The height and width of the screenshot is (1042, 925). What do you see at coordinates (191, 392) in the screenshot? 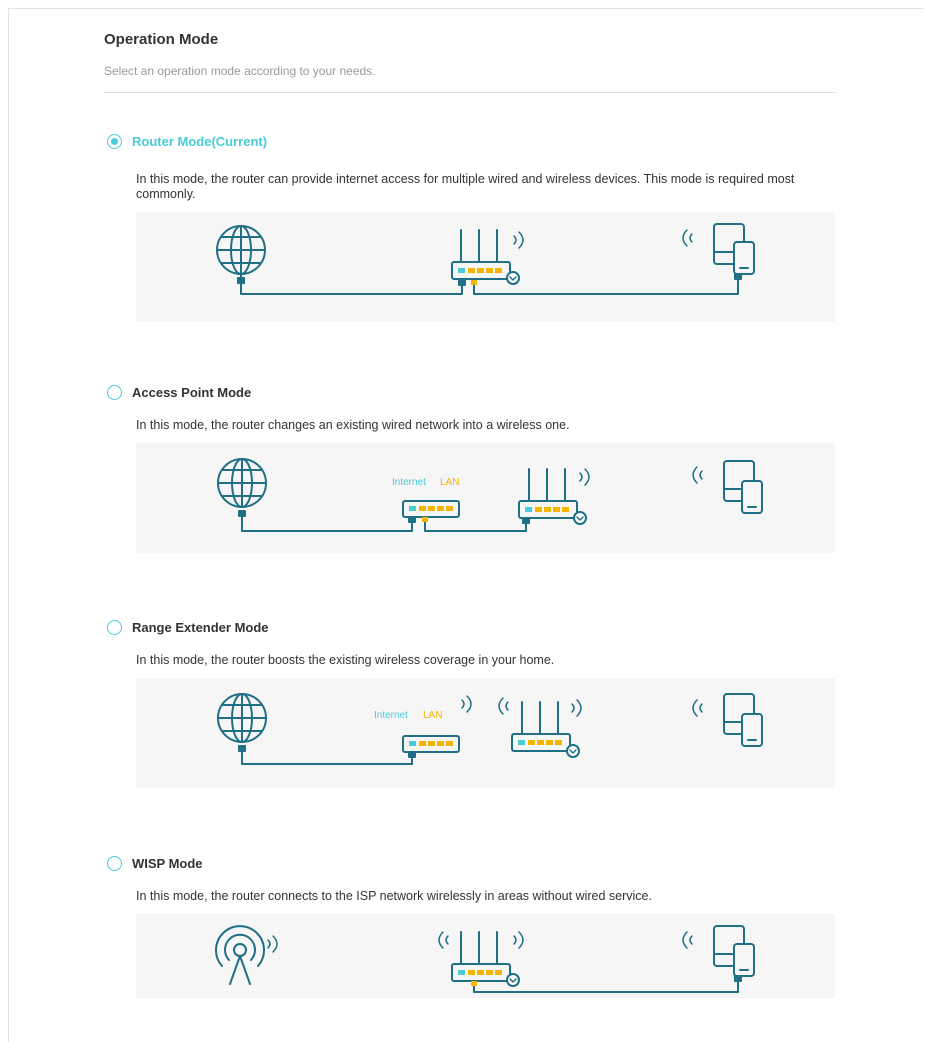
I see `access-point-mode-label: Access Point Mode` at bounding box center [191, 392].